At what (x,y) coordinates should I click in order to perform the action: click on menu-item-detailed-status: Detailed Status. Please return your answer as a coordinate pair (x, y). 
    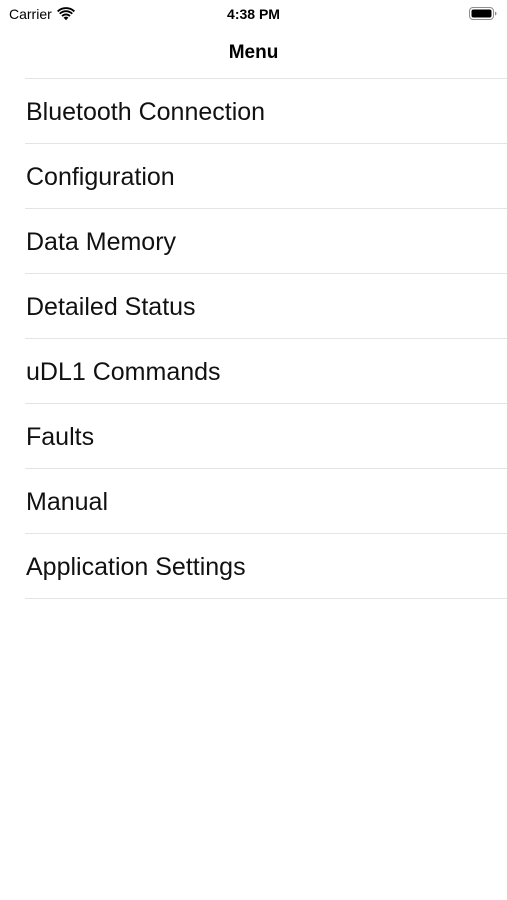
    Looking at the image, I should click on (253, 306).